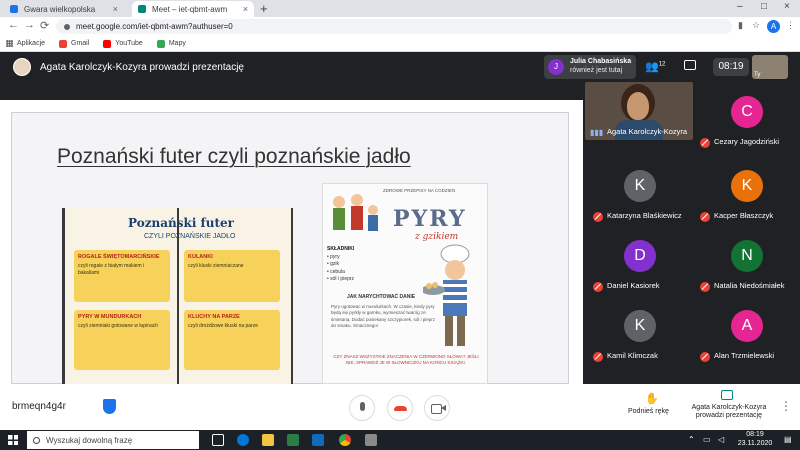  What do you see at coordinates (394, 26) in the screenshot?
I see `url-field: meet.google.com/iet-qbmt-awm?authuser=0` at bounding box center [394, 26].